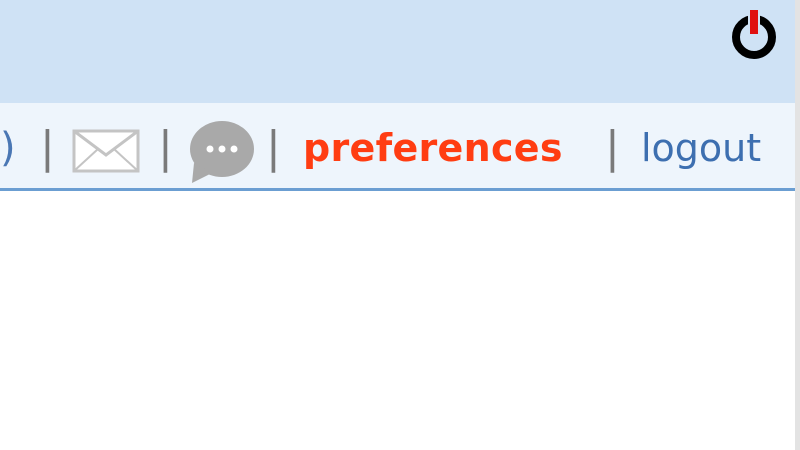  I want to click on power-icon-graphic, so click(754, 33).